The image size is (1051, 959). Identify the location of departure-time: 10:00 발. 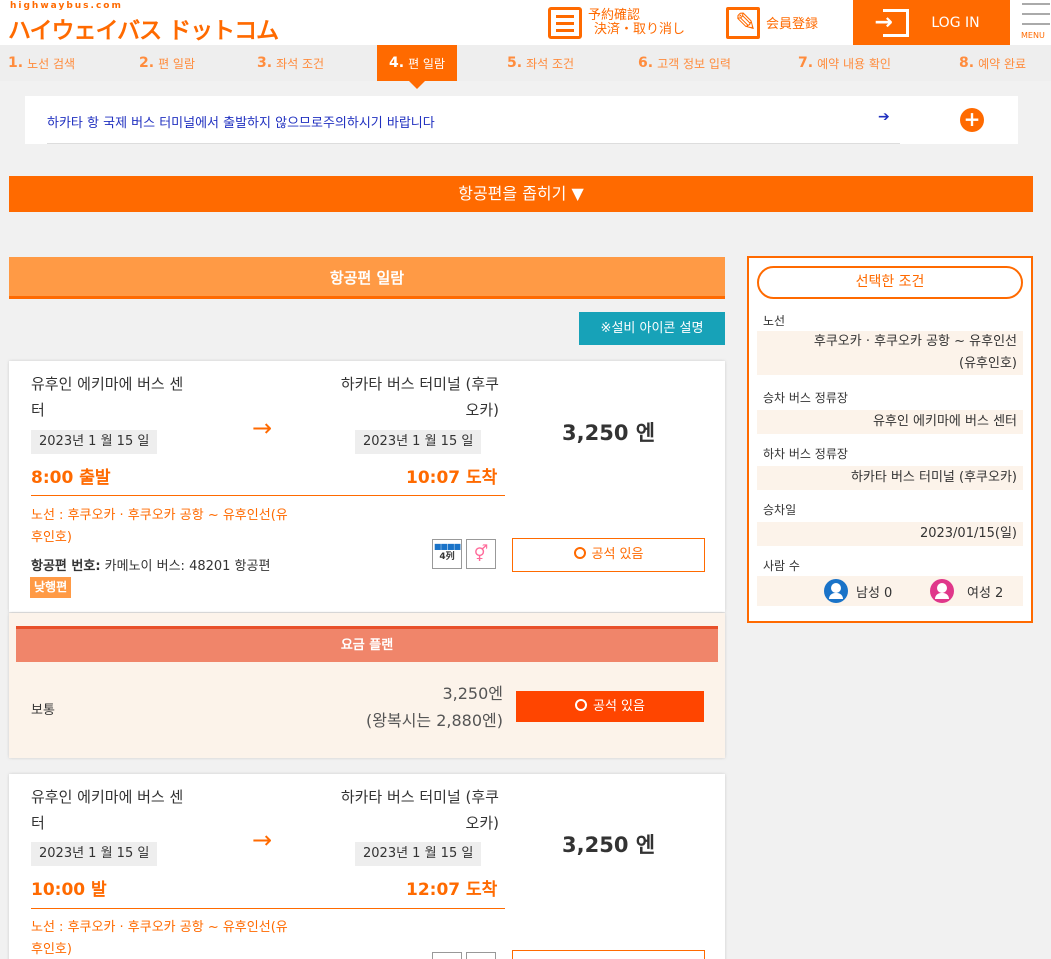
(69, 890).